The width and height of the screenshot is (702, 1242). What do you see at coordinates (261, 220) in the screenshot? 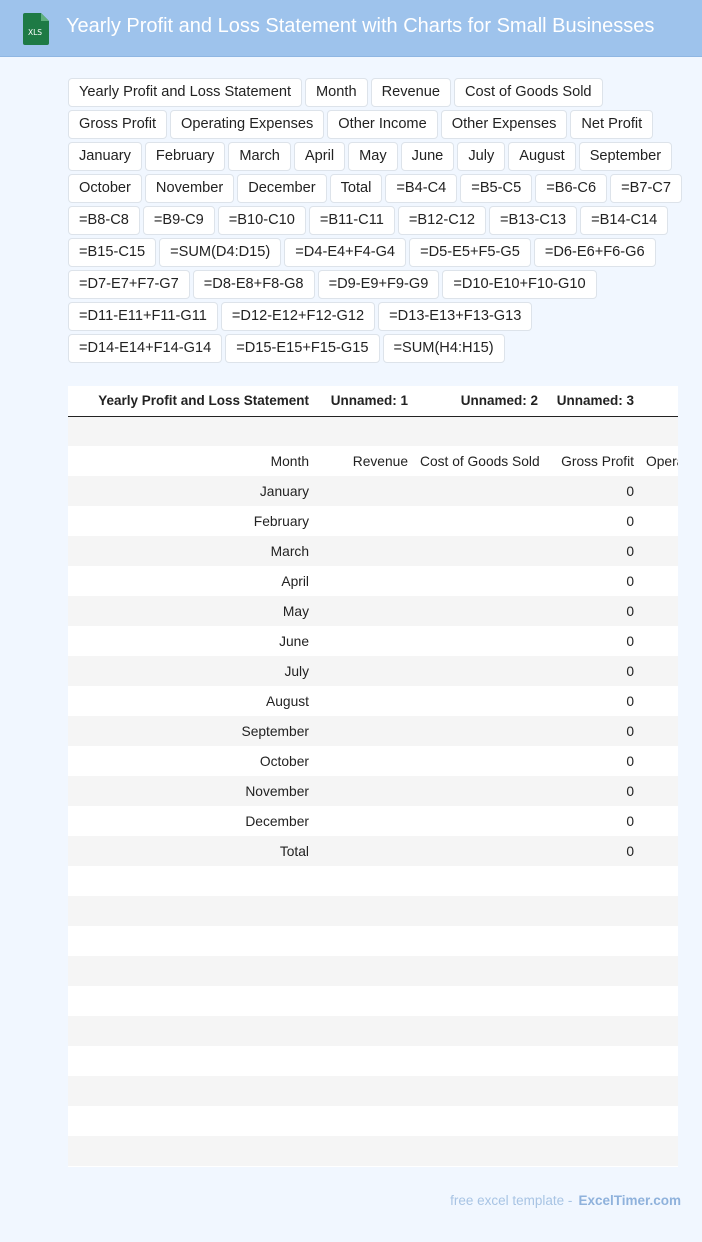
I see `cell-chip: =B10-C10` at bounding box center [261, 220].